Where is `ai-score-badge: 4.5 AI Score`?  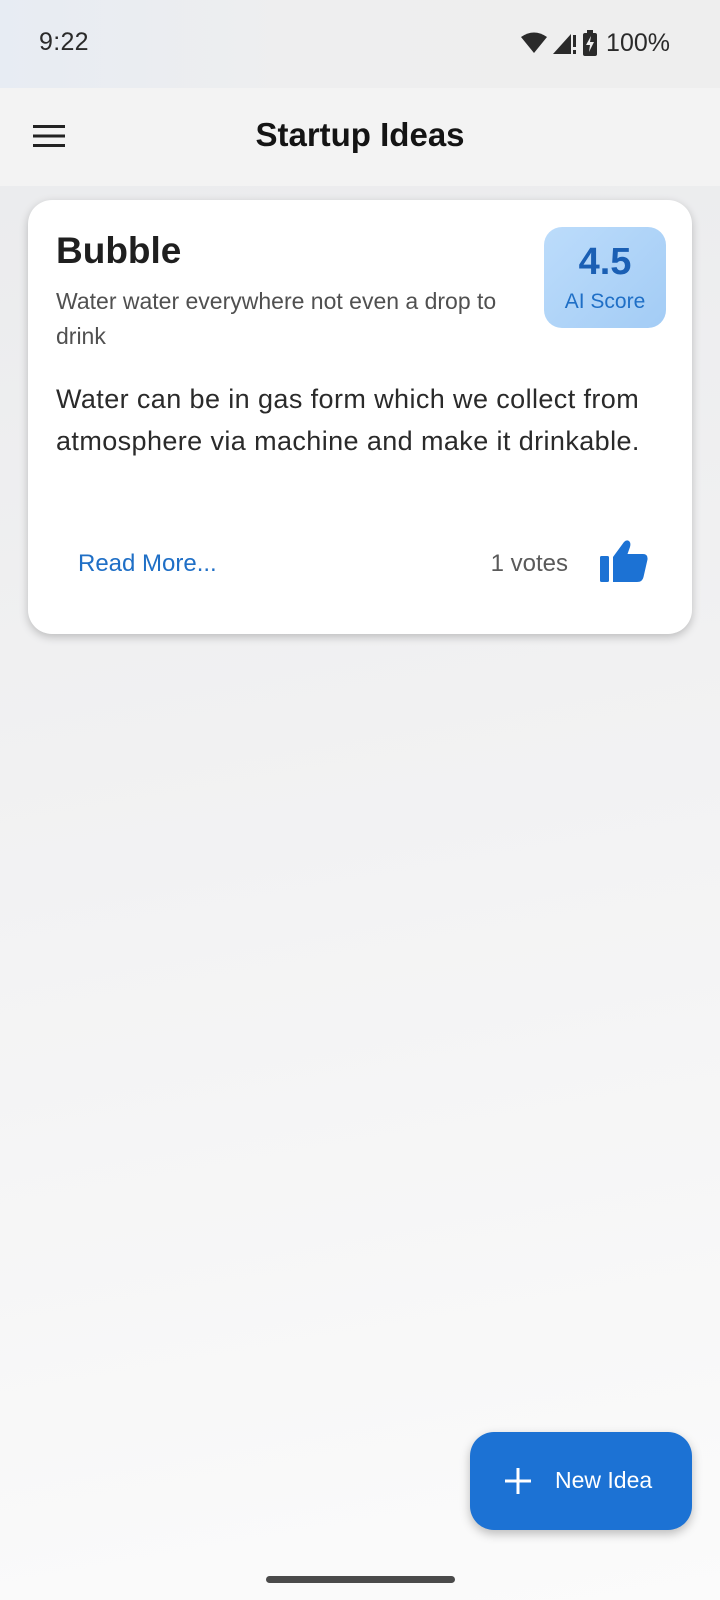 ai-score-badge: 4.5 AI Score is located at coordinates (605, 277).